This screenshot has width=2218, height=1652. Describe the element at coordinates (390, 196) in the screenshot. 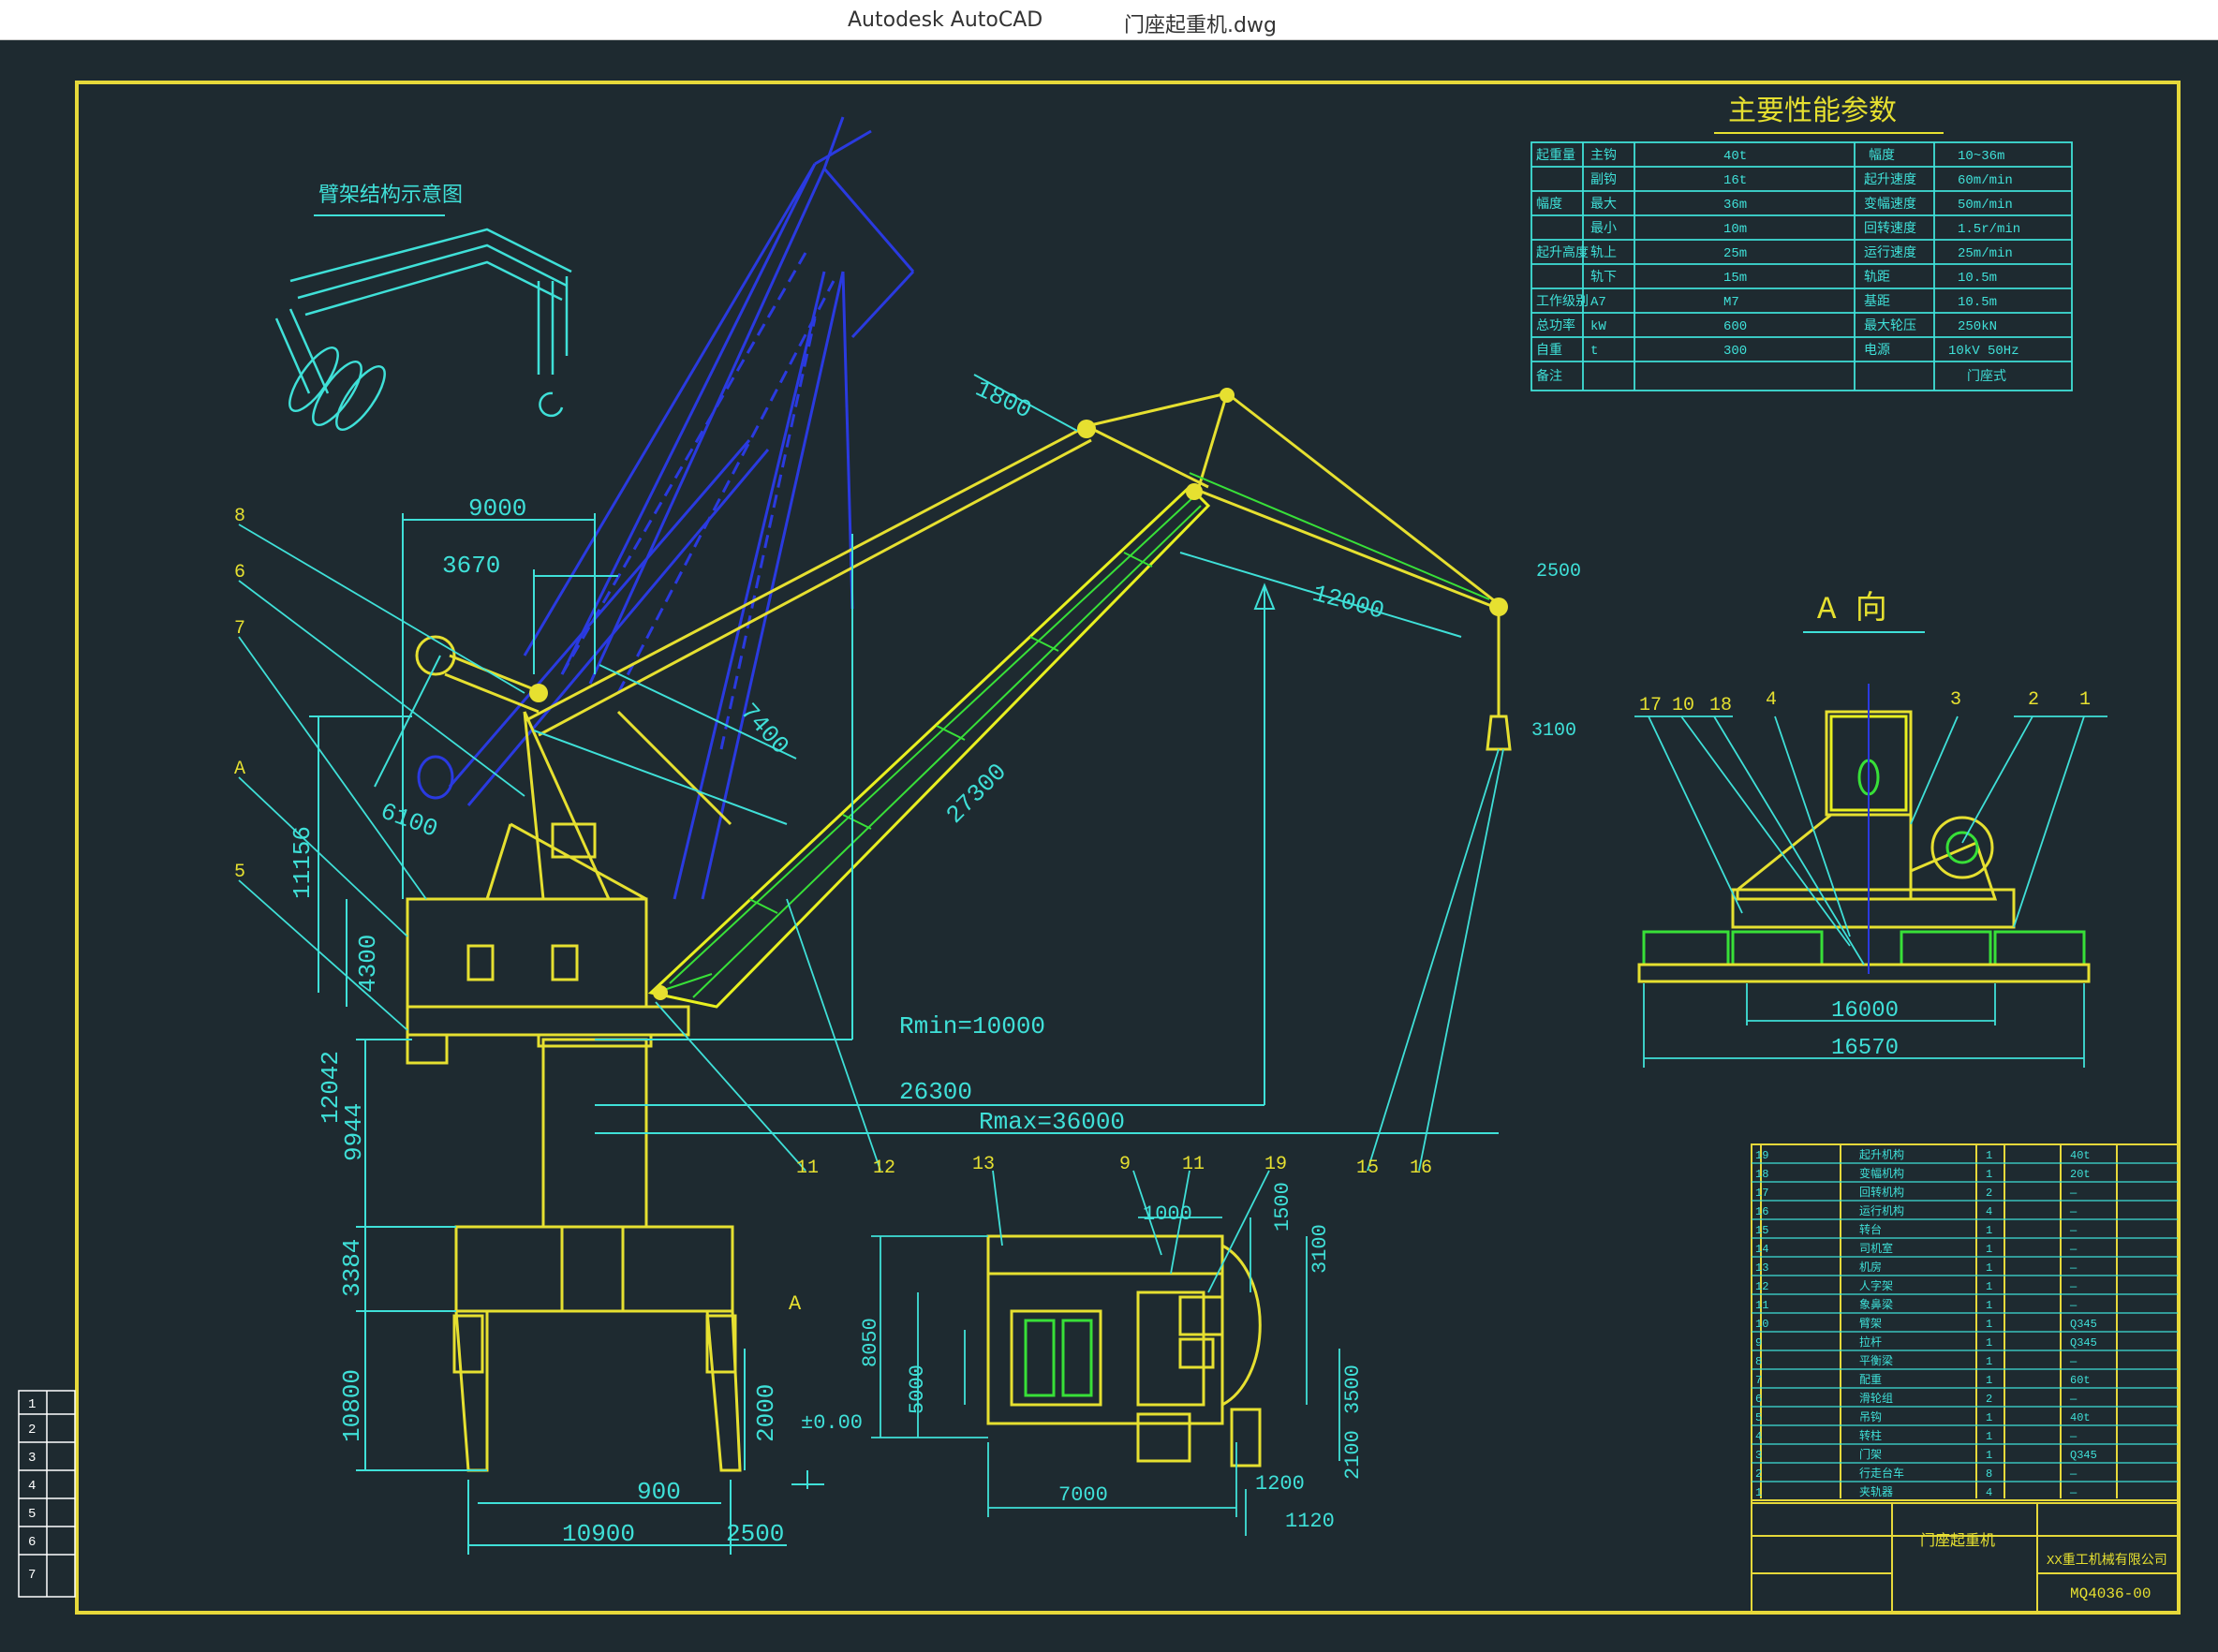

I see `detail-title: 臂架结构示意图` at that location.